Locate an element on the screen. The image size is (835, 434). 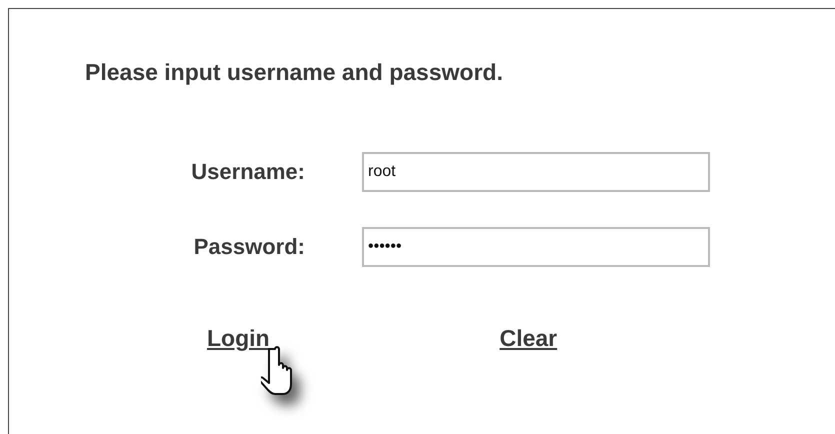
input-field: •••••• is located at coordinates (536, 247).